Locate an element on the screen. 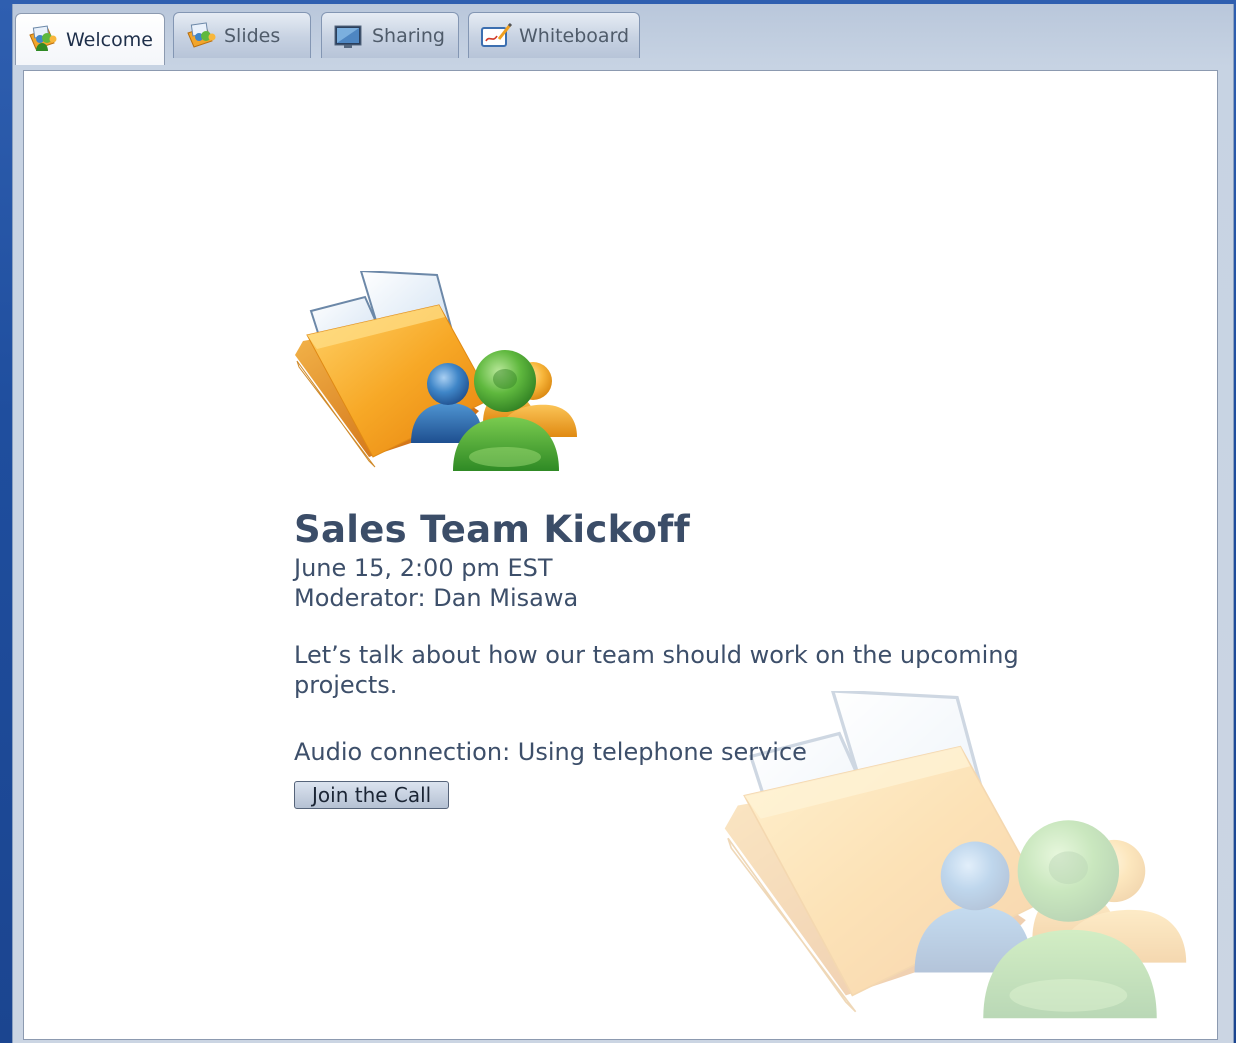 The image size is (1236, 1043). tab-bar: Welcome Slides Sharing Whiteboard is located at coordinates (623, 34).